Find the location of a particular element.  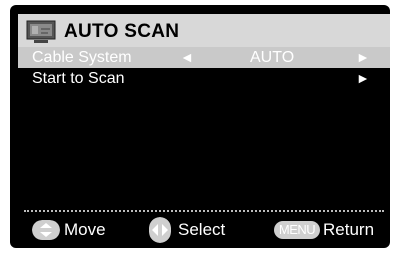

footer-move-label: Move is located at coordinates (85, 229).